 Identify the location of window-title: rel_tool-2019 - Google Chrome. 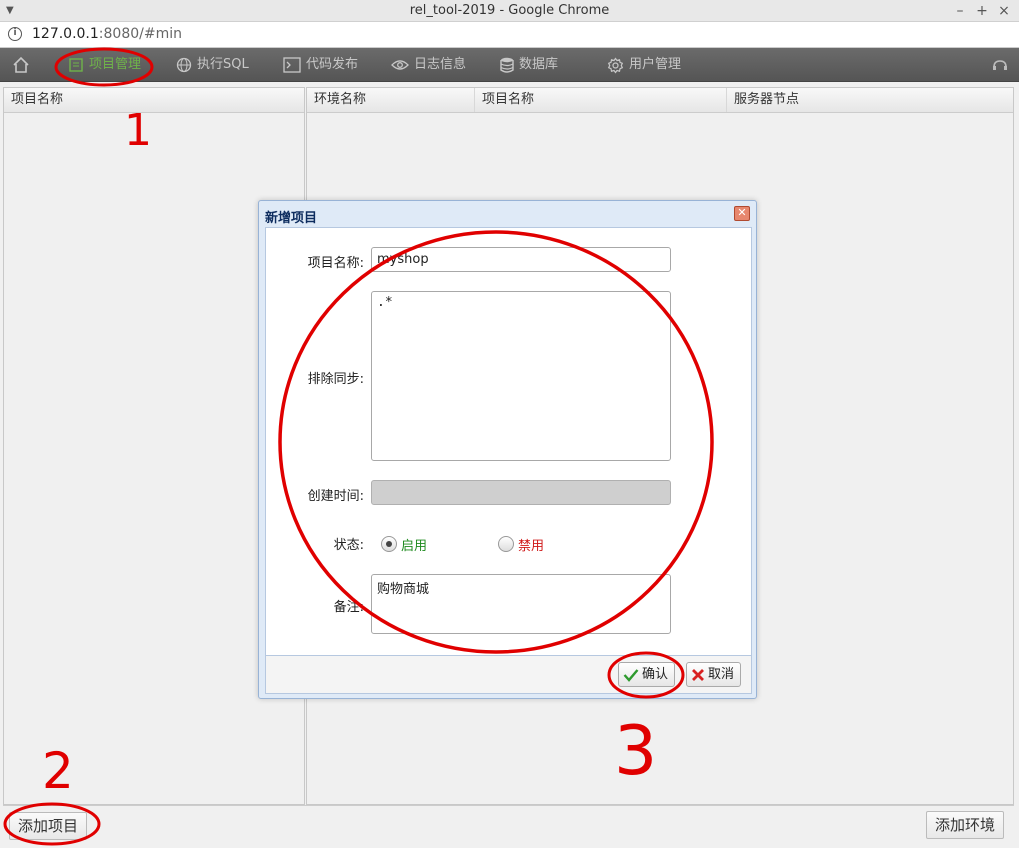
(509, 10).